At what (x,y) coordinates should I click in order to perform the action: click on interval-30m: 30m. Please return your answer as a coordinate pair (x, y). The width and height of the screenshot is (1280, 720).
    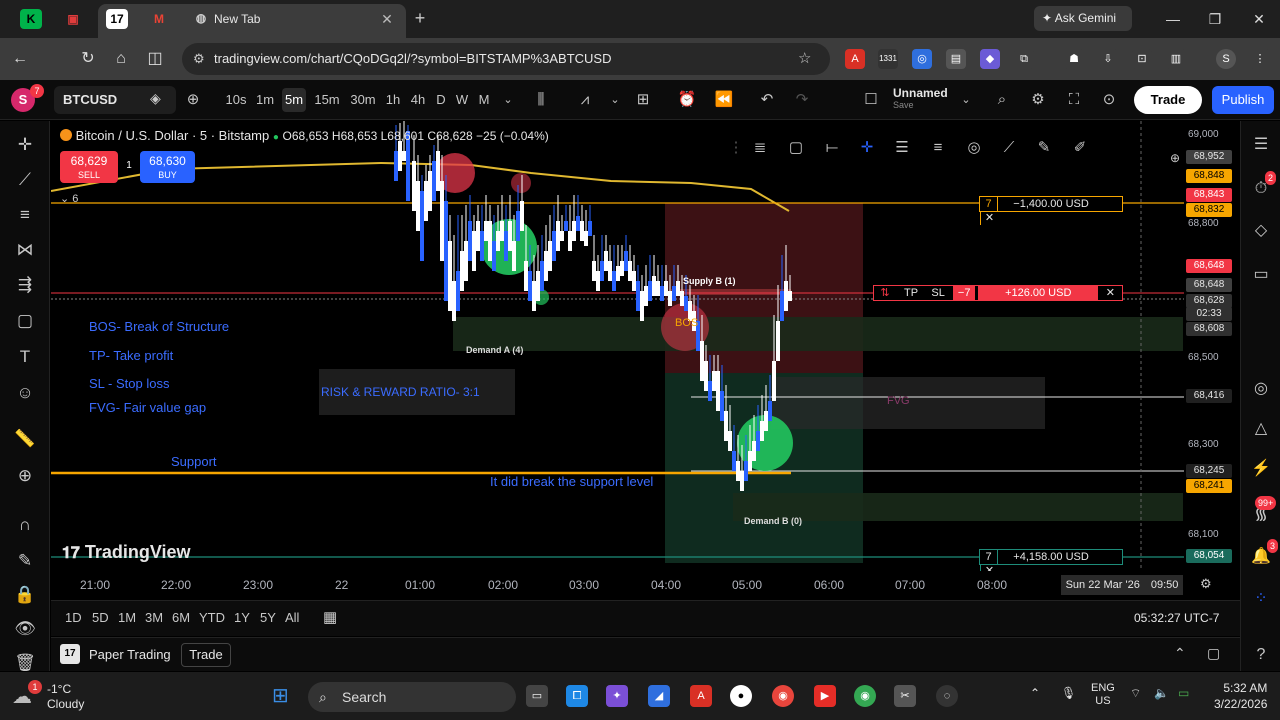
    Looking at the image, I should click on (363, 100).